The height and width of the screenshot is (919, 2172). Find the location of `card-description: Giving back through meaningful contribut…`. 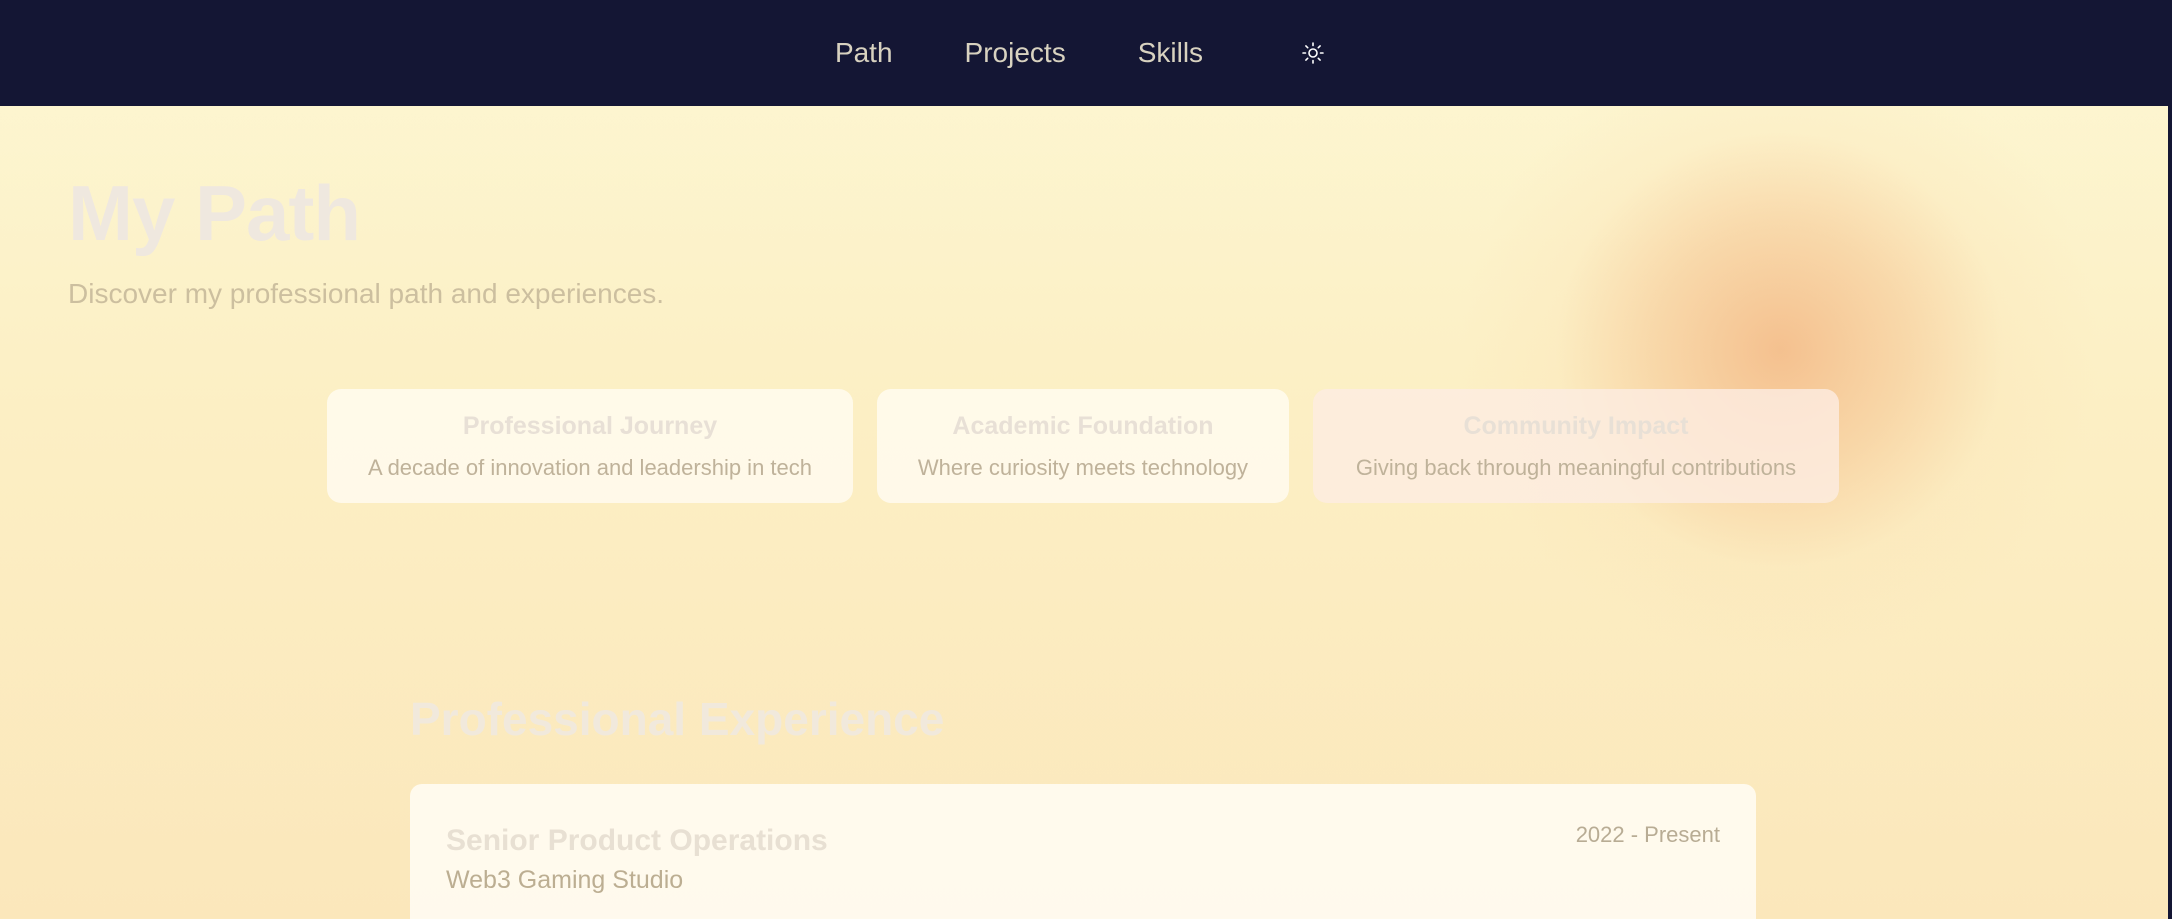

card-description: Giving back through meaningful contribut… is located at coordinates (1576, 467).